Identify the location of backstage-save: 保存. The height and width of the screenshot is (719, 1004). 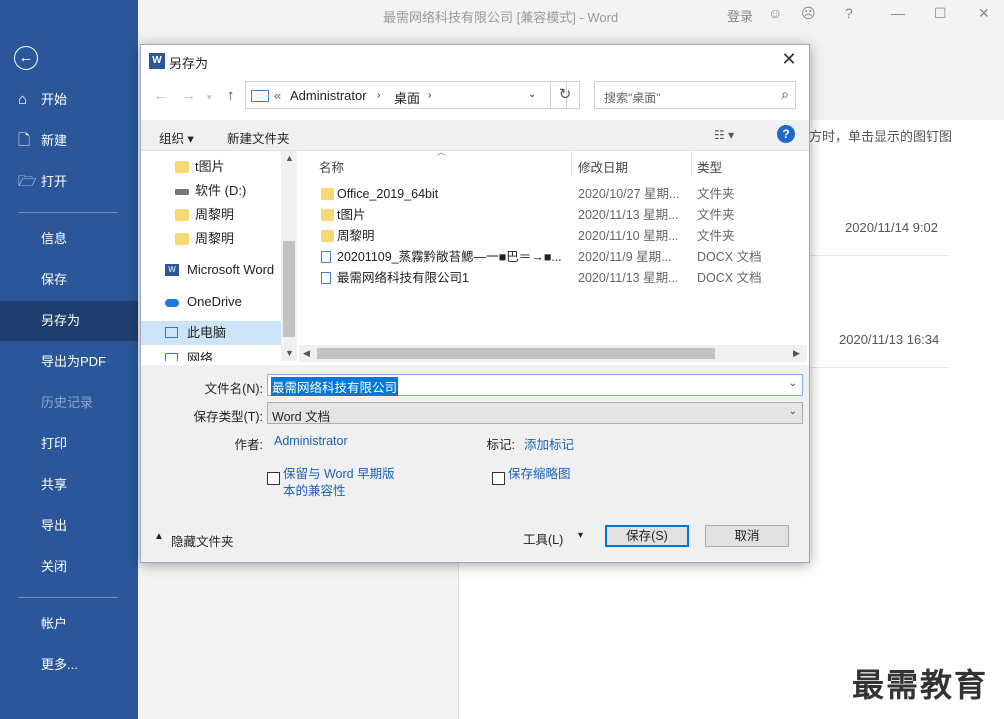
(69, 280).